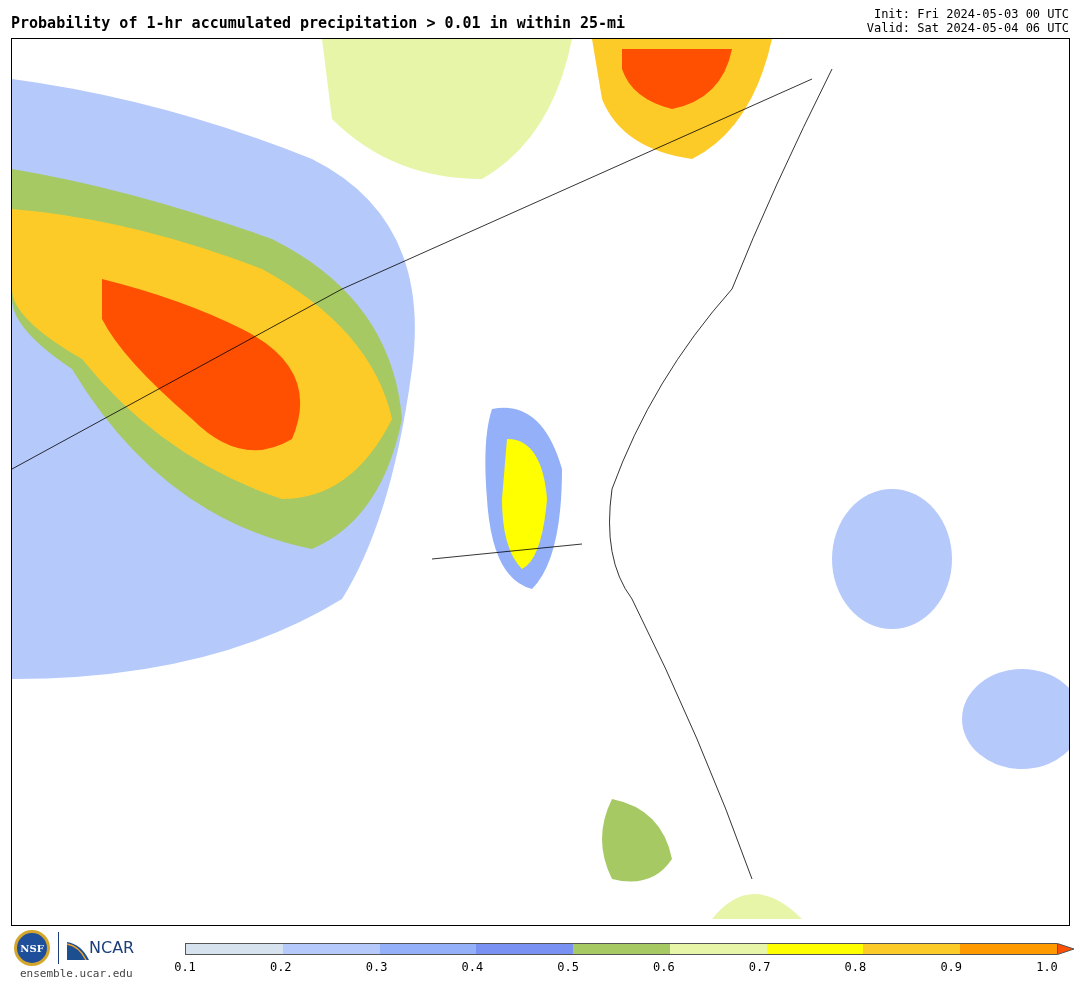 This screenshot has width=1080, height=988. I want to click on tick-label: 0.6, so click(664, 967).